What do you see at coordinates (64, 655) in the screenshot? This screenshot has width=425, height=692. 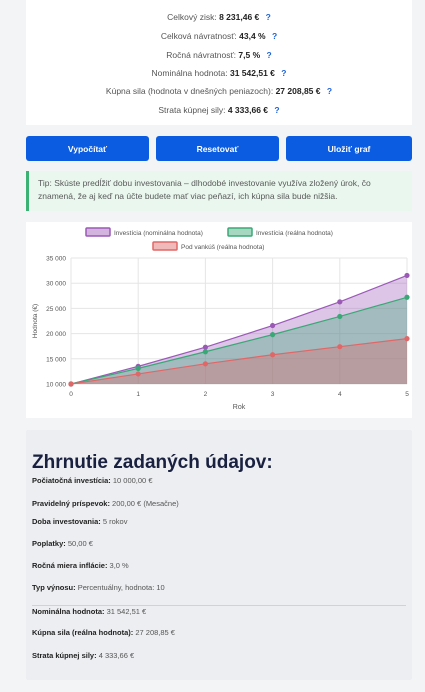 I see `summary-label: Strata kúpnej sily:` at bounding box center [64, 655].